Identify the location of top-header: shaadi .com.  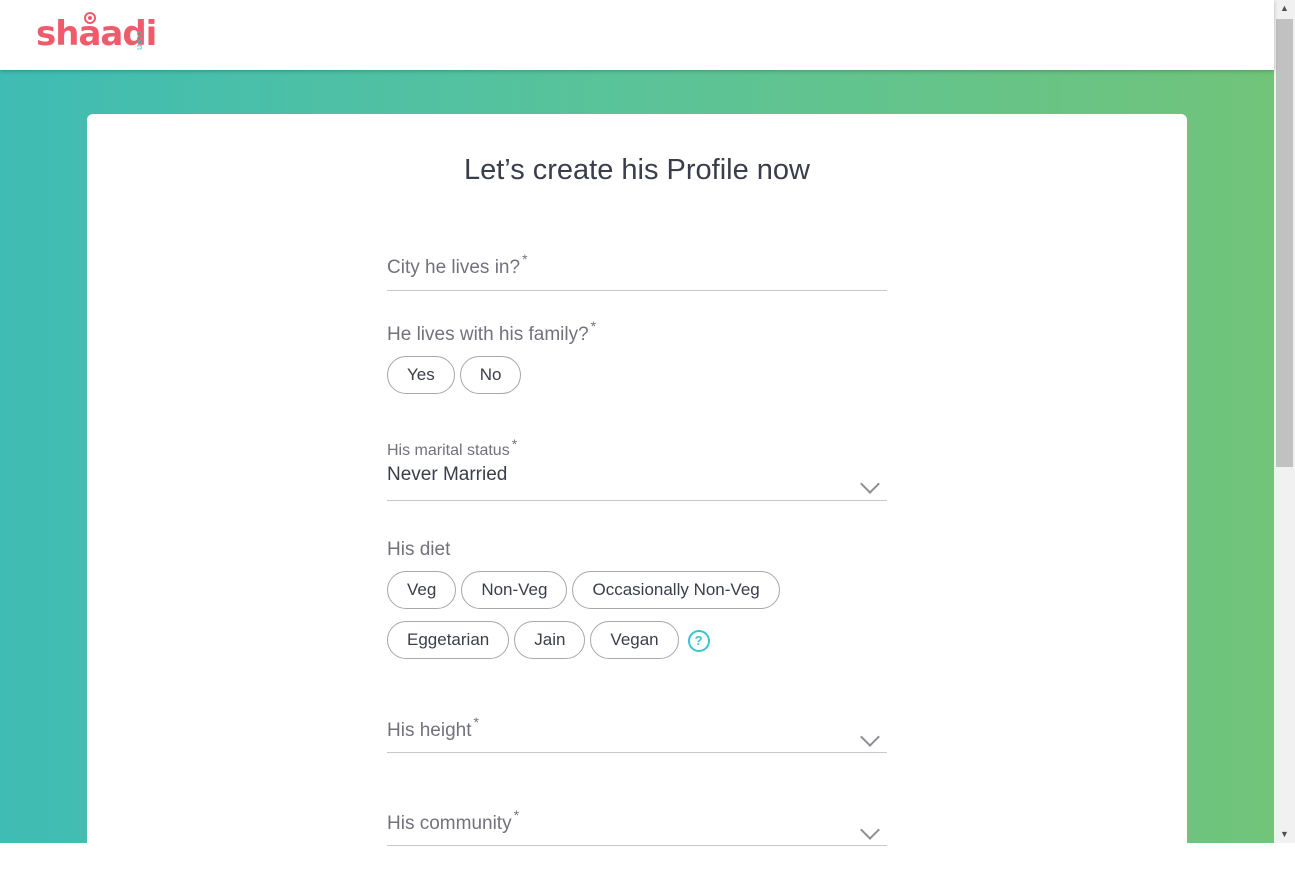
(637, 35).